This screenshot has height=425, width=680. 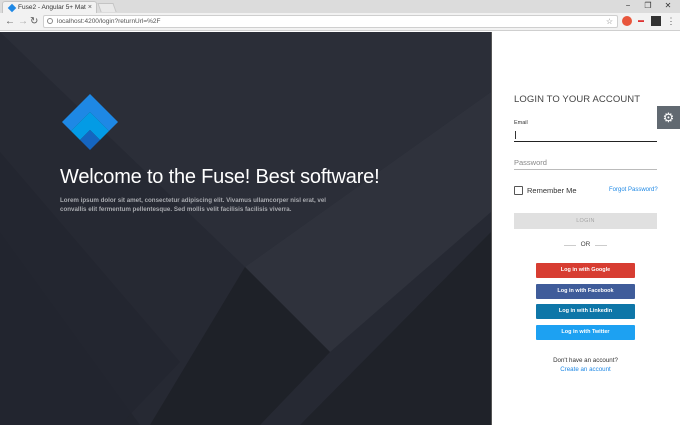 I want to click on tab-close-icon: ×, so click(x=90, y=7).